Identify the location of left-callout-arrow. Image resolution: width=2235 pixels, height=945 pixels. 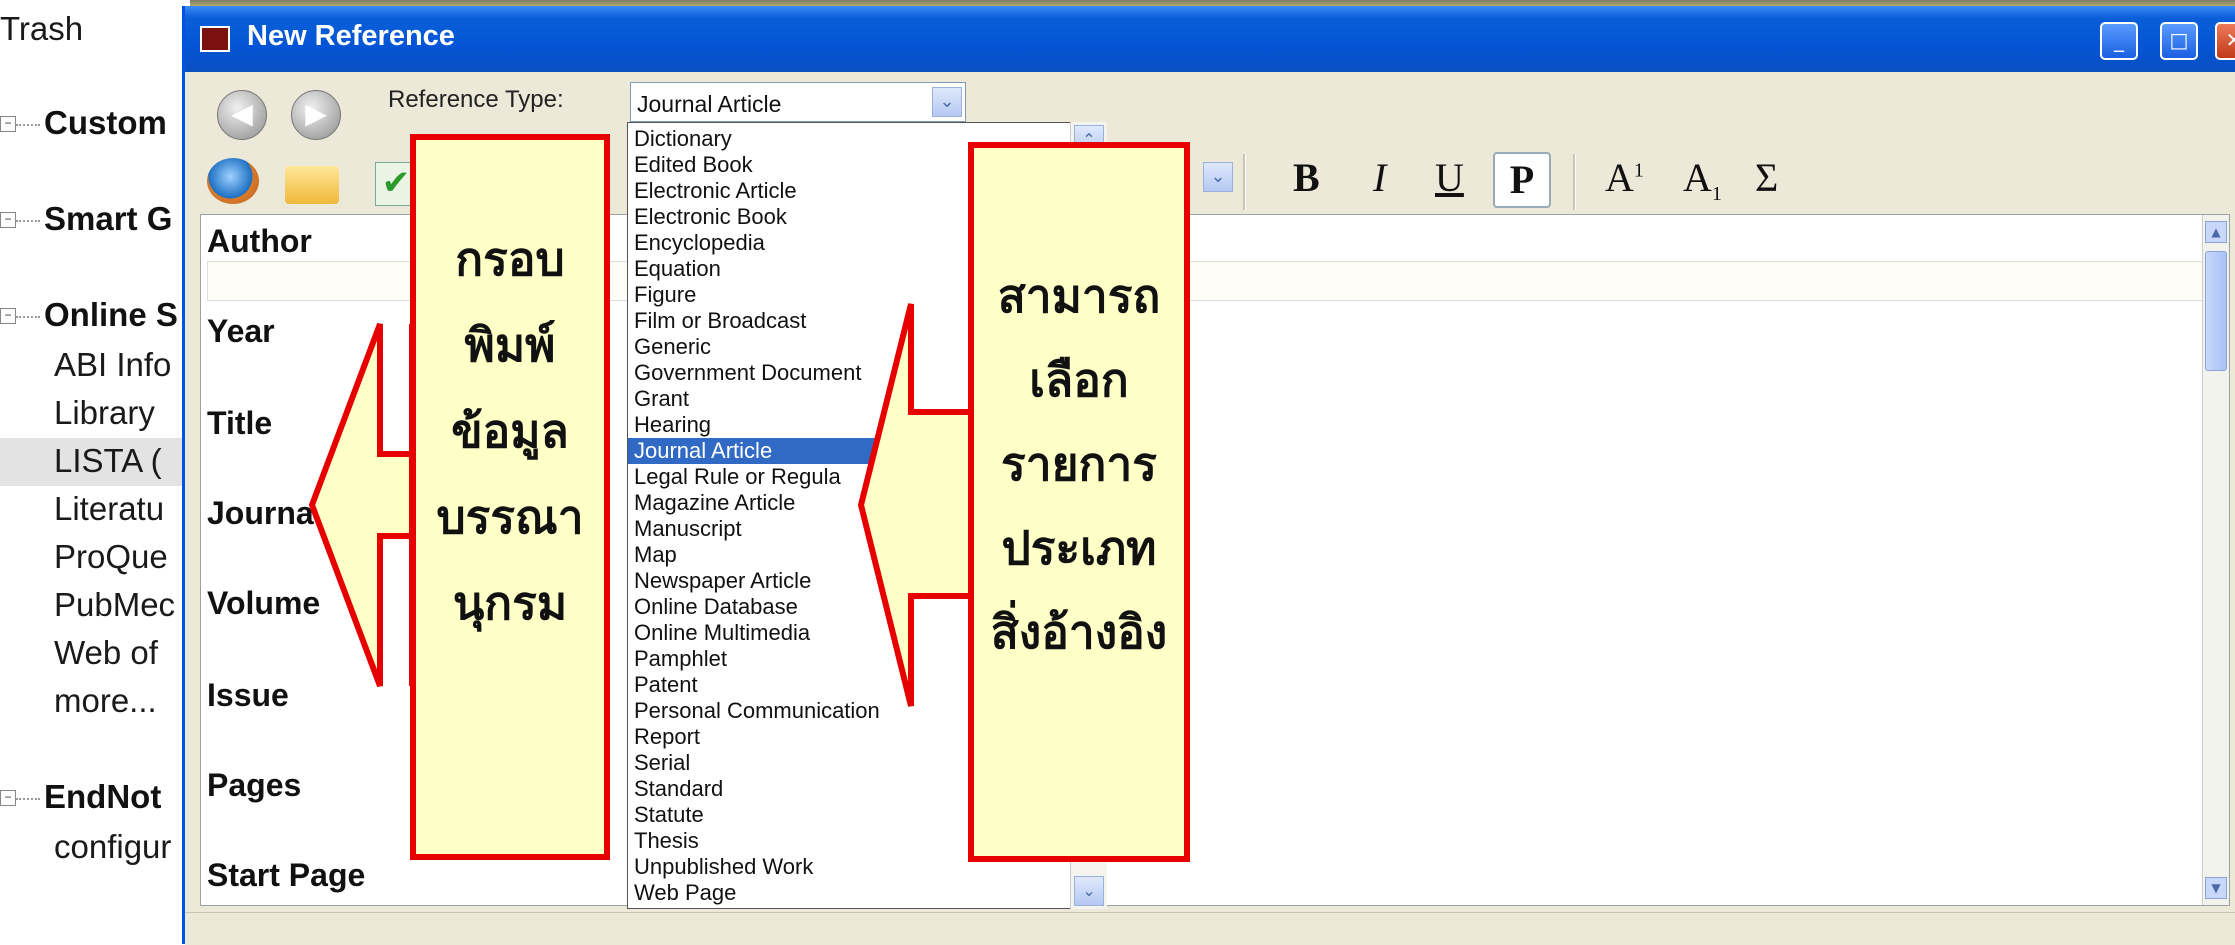
(361, 505).